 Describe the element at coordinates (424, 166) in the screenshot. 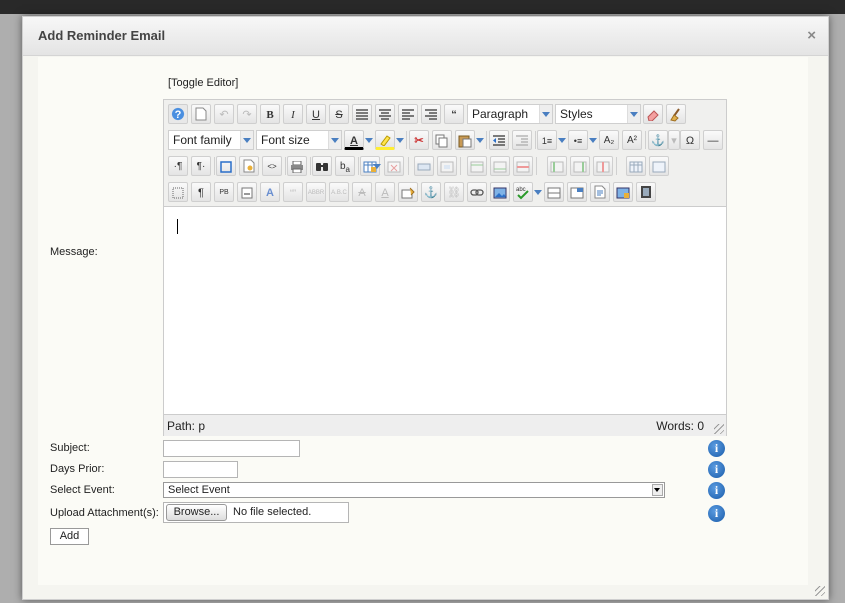

I see `row-props-icon` at that location.